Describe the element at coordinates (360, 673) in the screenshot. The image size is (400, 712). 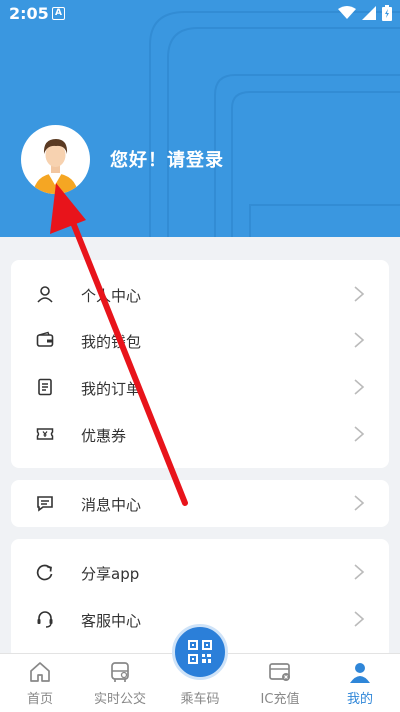
I see `profile-icon` at that location.